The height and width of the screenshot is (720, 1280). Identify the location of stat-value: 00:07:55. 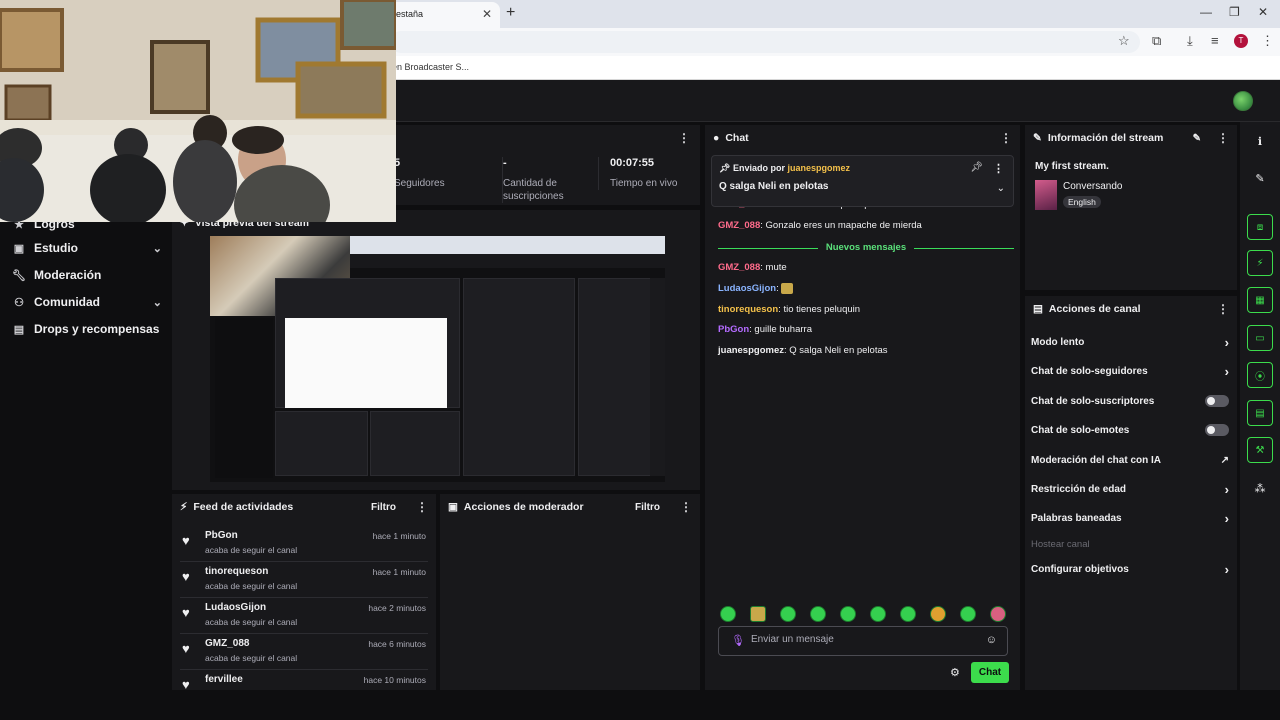
(632, 163).